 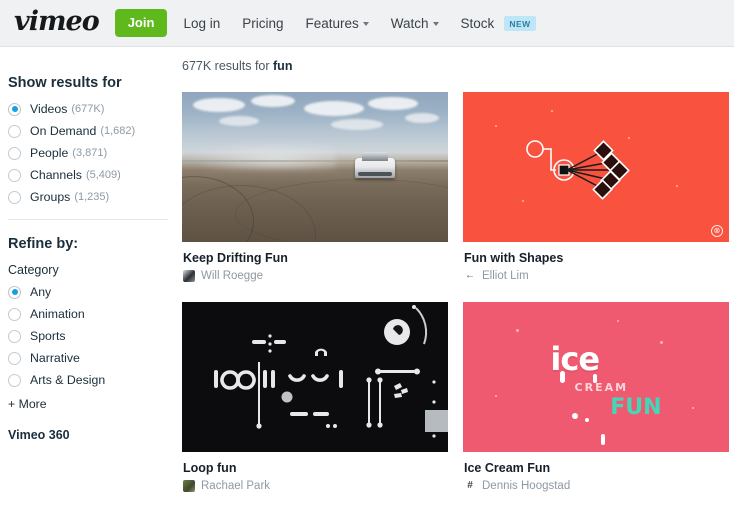 I want to click on radio-icon-videos, so click(x=14, y=109).